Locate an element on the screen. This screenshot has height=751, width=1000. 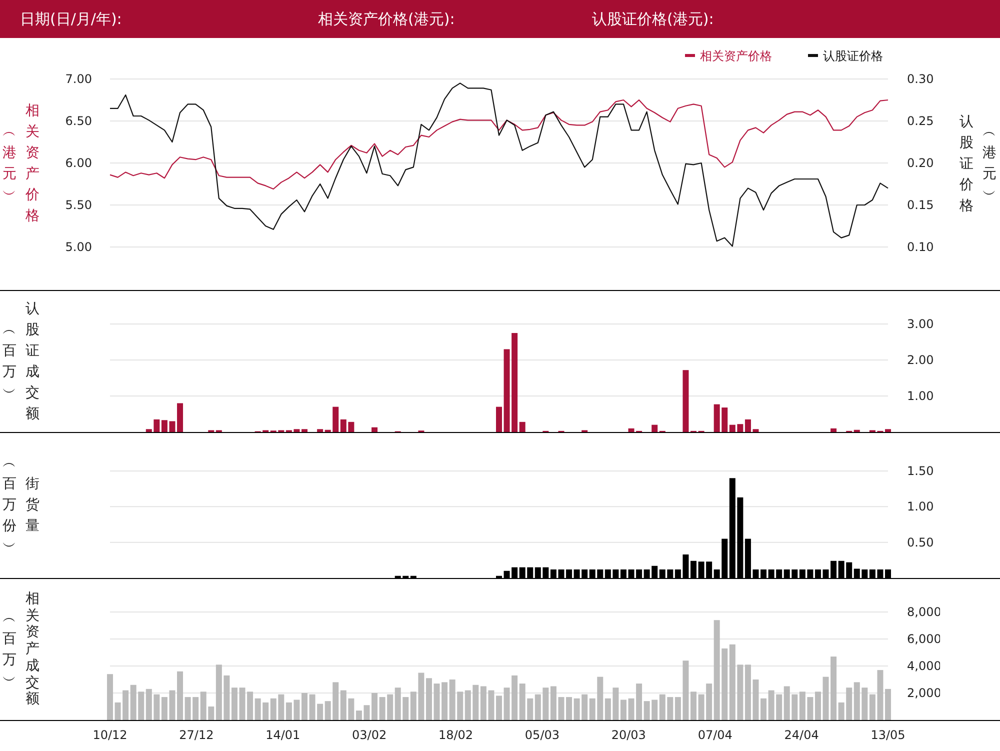
date-label: 13/05 is located at coordinates (888, 735).